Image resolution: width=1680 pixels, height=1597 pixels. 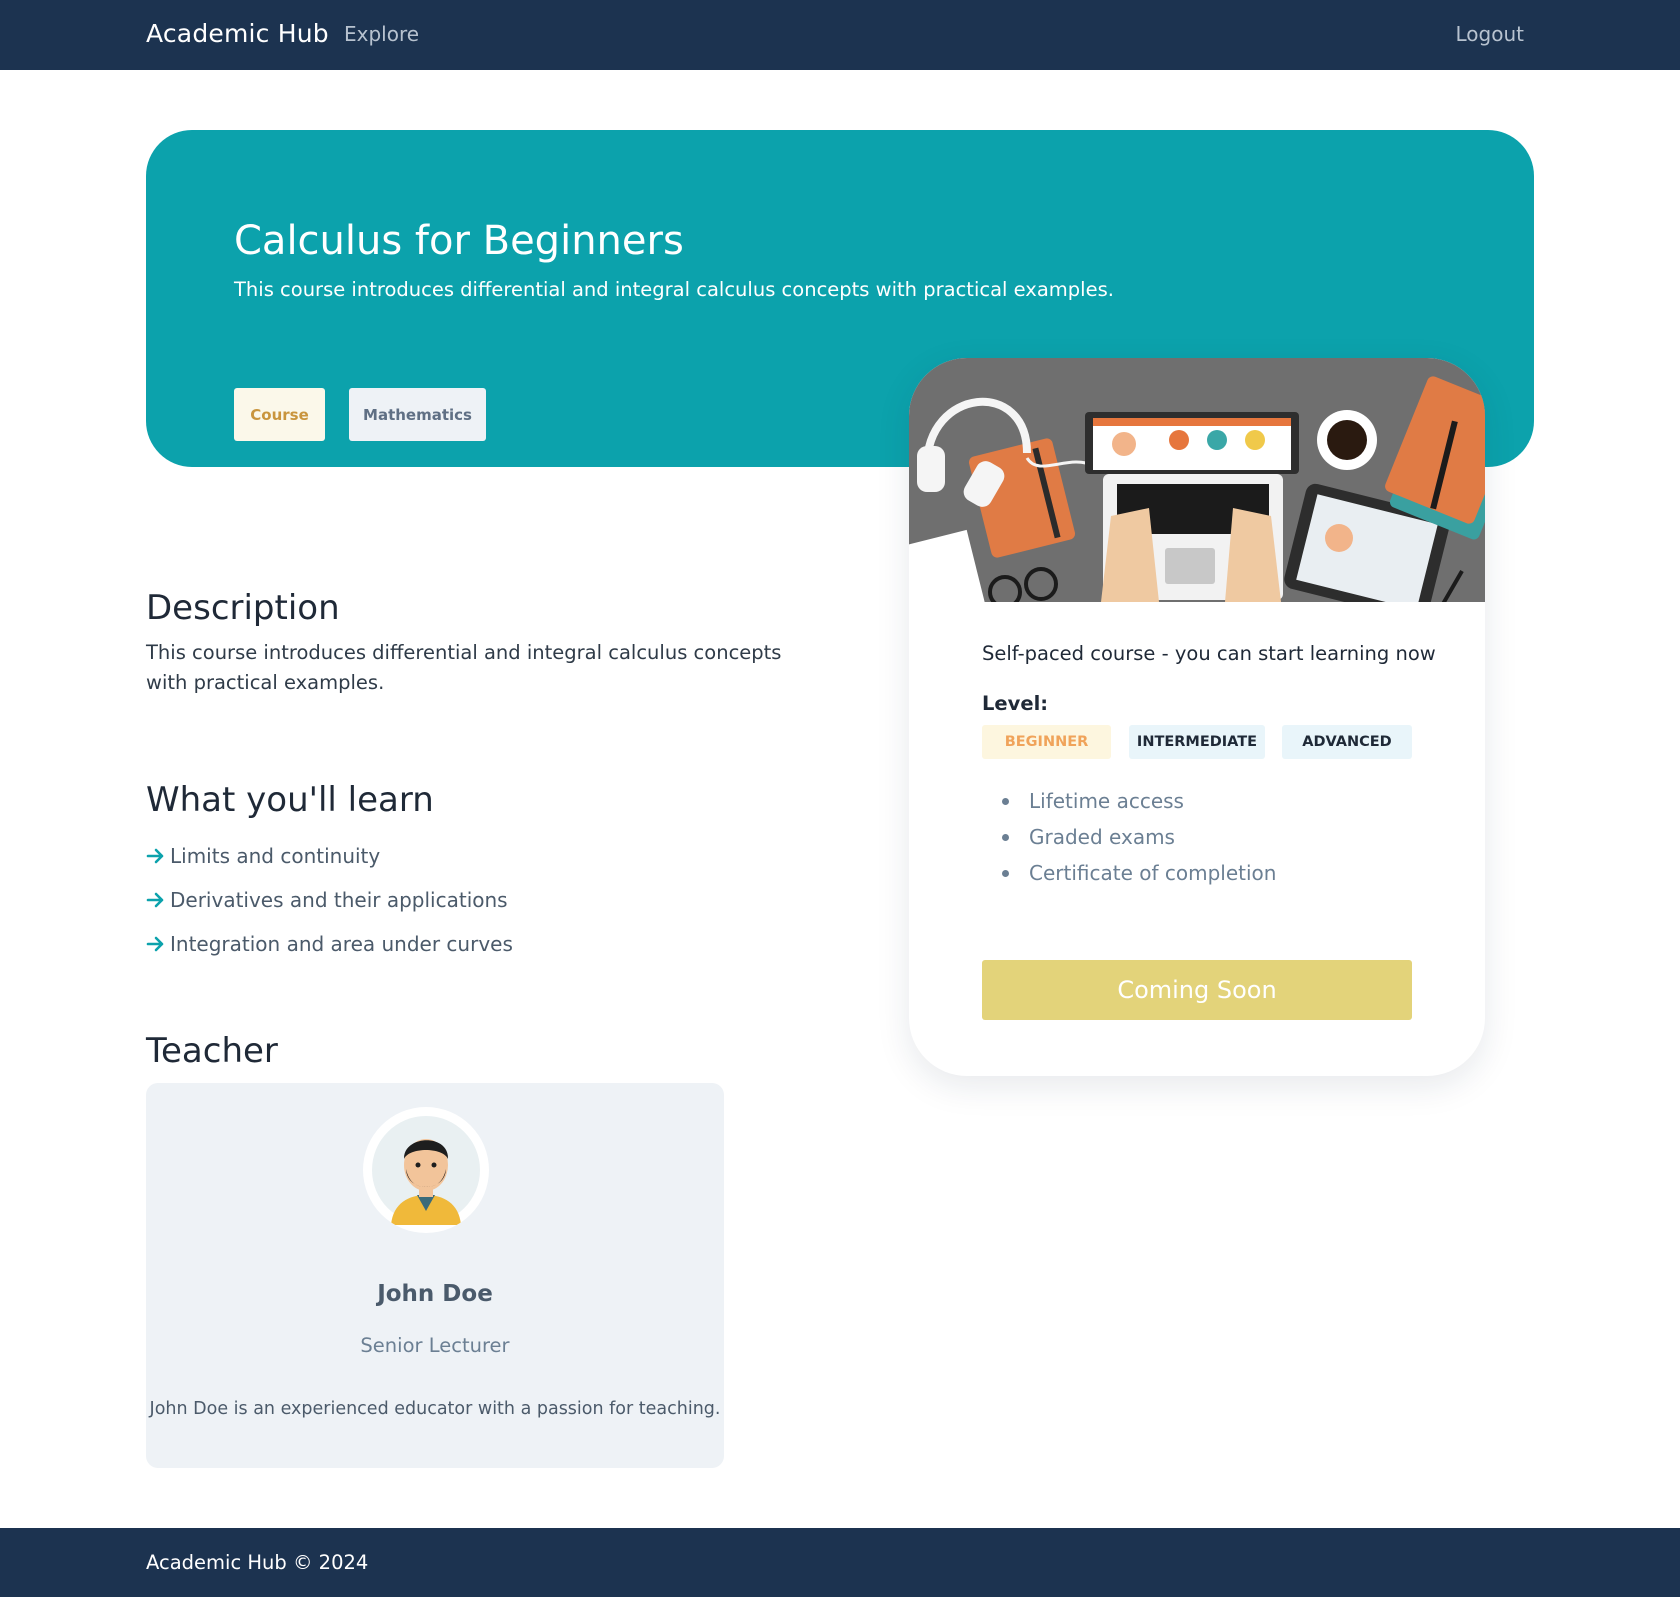 I want to click on learn-item: Limits and continuity, so click(x=329, y=856).